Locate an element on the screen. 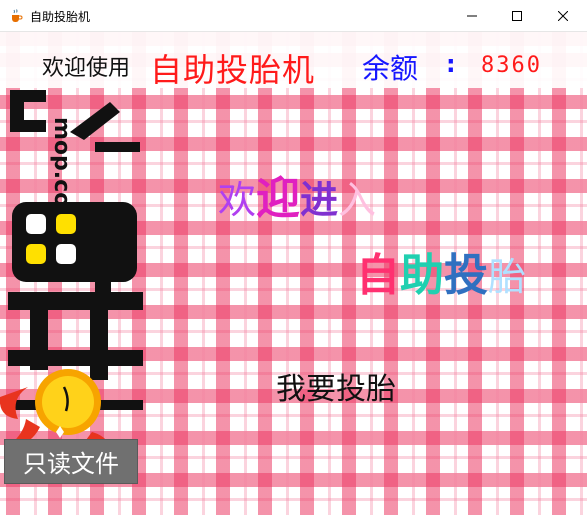 Image resolution: width=587 pixels, height=515 pixels. machine-char: 自 is located at coordinates (378, 275).